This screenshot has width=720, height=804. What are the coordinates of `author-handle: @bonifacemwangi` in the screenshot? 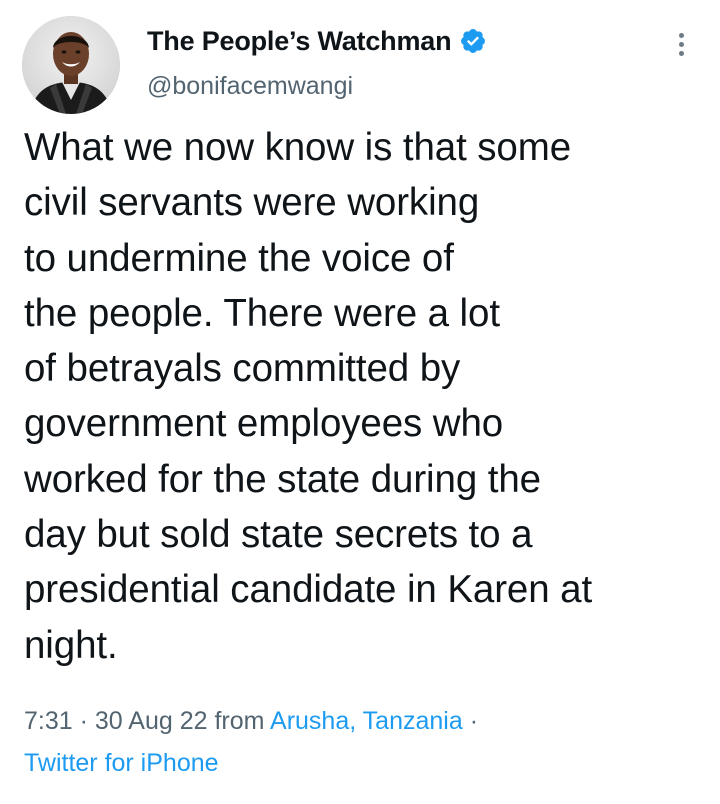 It's located at (250, 86).